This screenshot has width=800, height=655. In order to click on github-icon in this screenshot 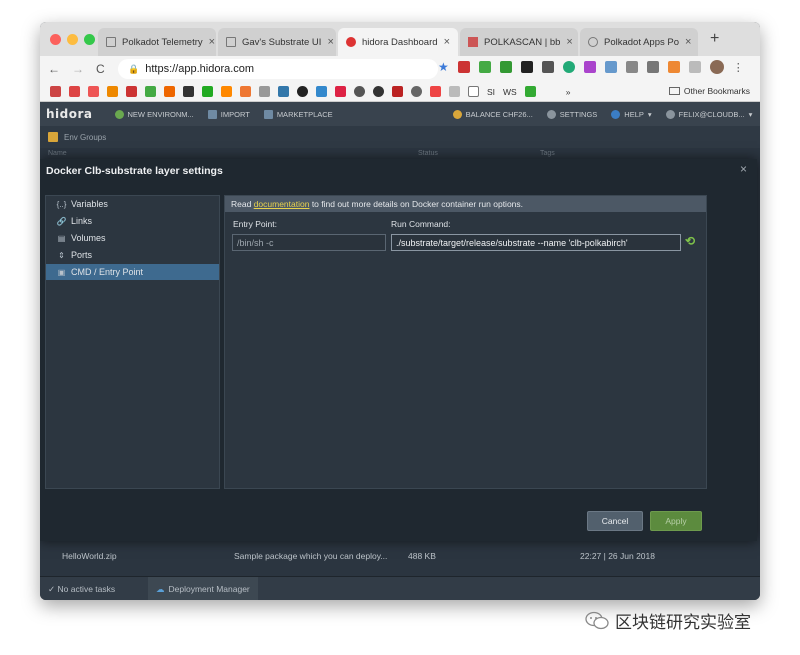, I will do `click(302, 91)`.